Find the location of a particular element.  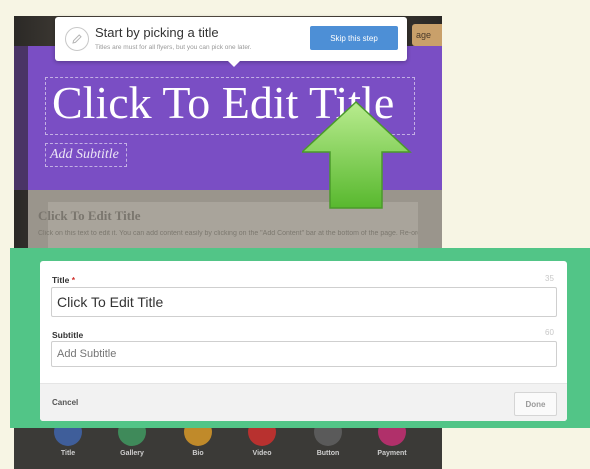

title-field-label: Title * is located at coordinates (63, 280).